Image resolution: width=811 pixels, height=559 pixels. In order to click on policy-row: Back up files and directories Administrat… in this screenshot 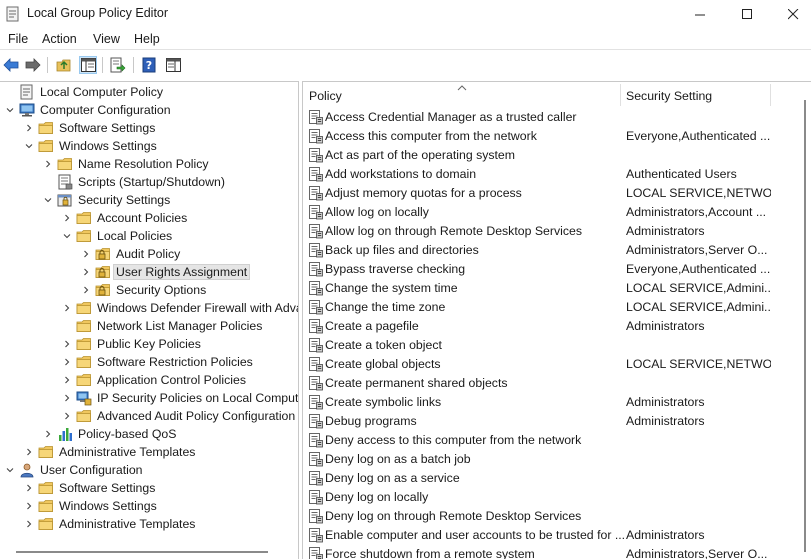, I will do `click(538, 250)`.